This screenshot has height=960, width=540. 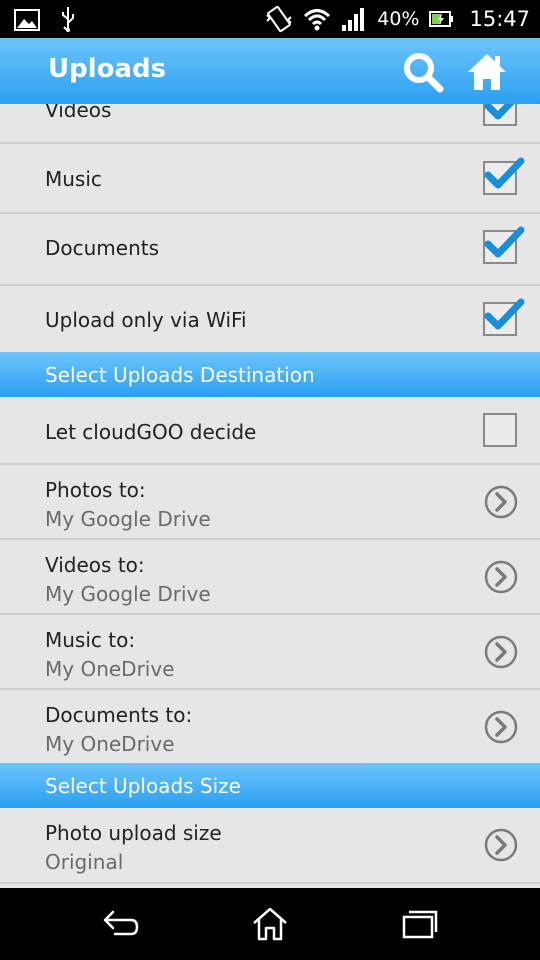 I want to click on image-icon, so click(x=27, y=20).